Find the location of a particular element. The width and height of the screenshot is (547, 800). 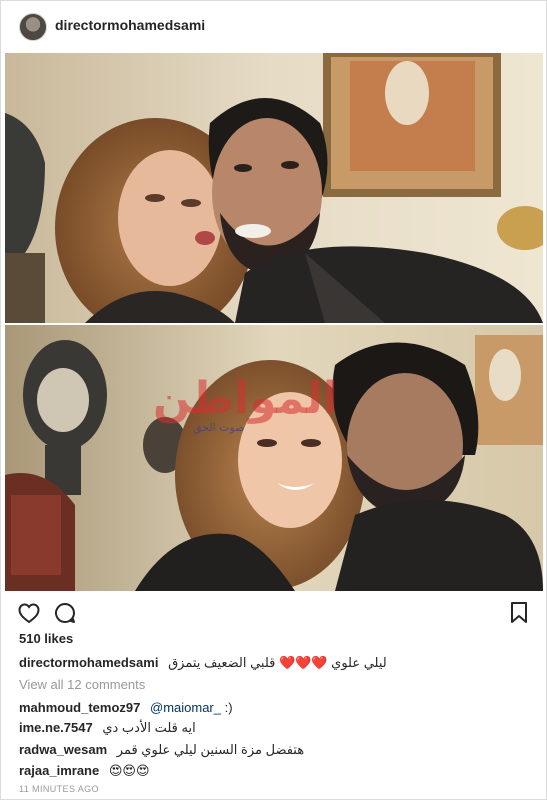

watermark-tagline: صوت الحق is located at coordinates (219, 427).